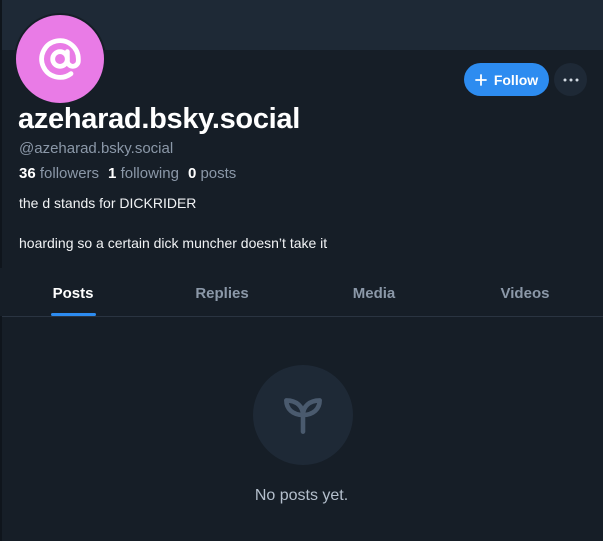 Image resolution: width=603 pixels, height=541 pixels. Describe the element at coordinates (96, 148) in the screenshot. I see `handle: @azeharad.bsky.social` at that location.